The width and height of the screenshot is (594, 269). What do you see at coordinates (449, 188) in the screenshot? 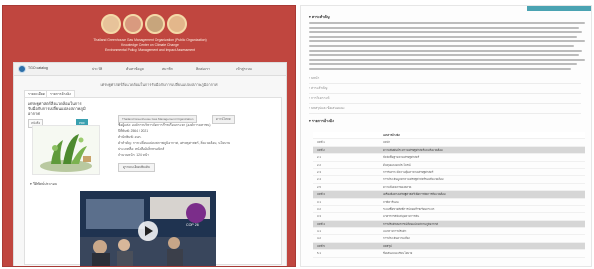
I see `table-row: 2.5 ความล้มเหลวของตลาด` at bounding box center [449, 188].